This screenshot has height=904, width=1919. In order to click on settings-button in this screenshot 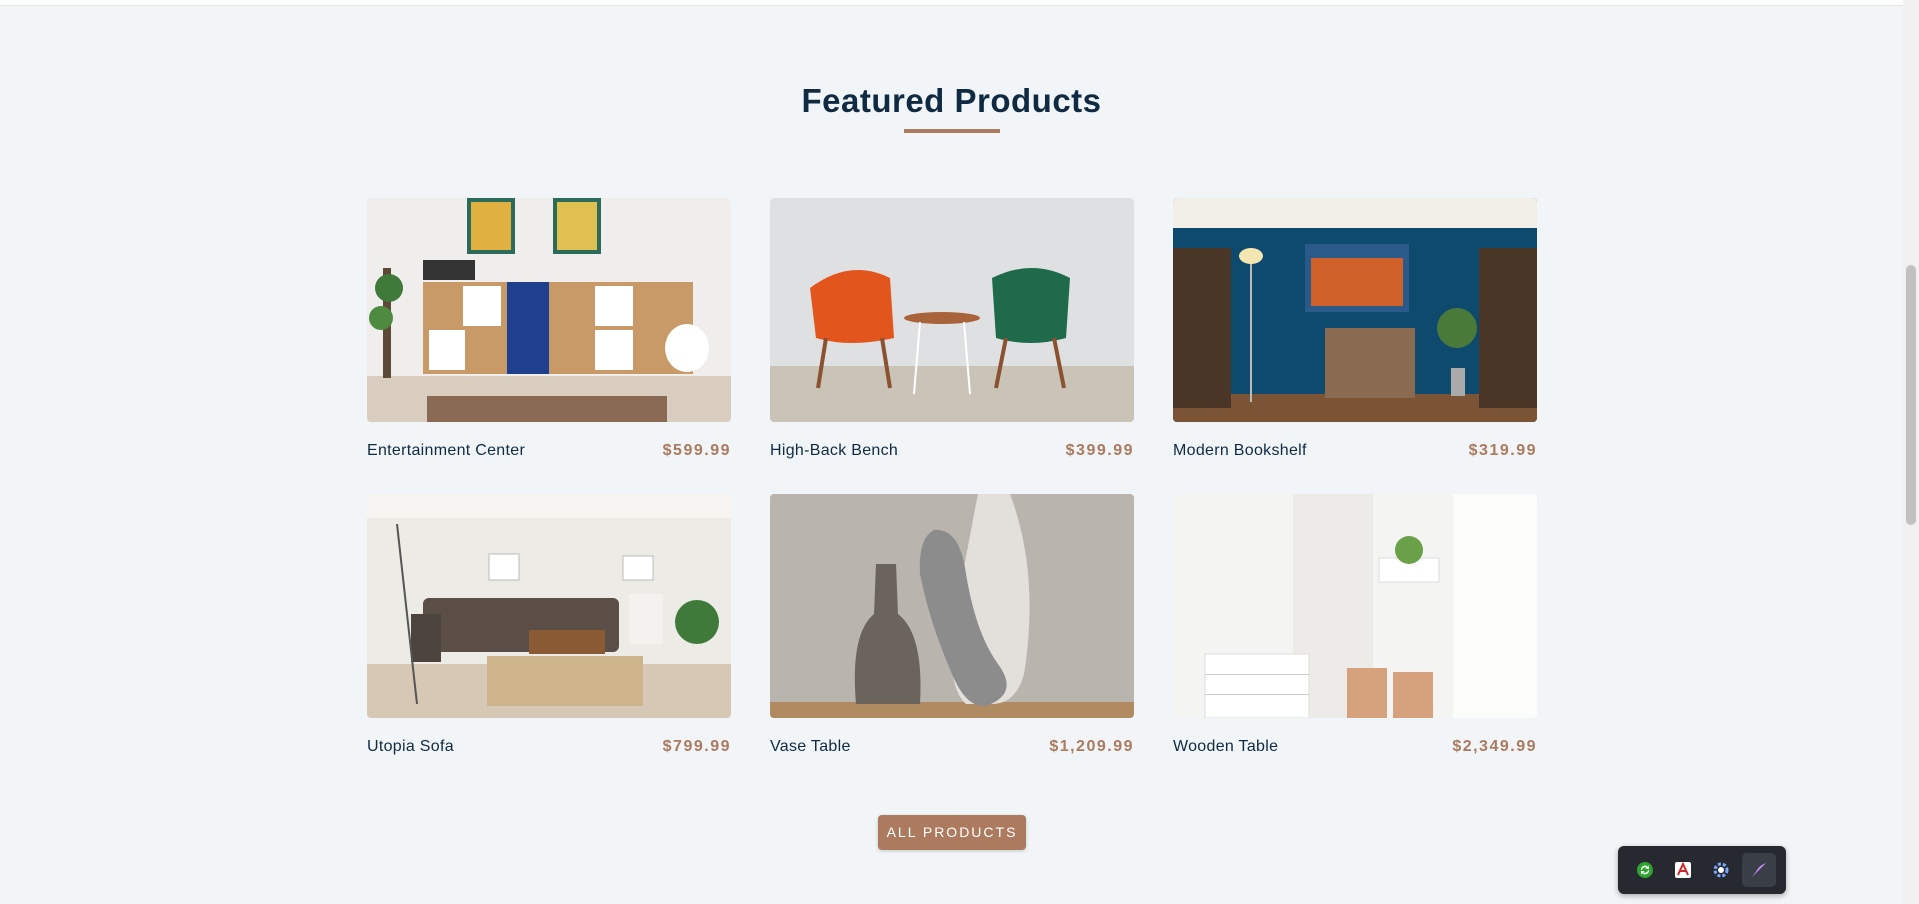, I will do `click(1721, 870)`.